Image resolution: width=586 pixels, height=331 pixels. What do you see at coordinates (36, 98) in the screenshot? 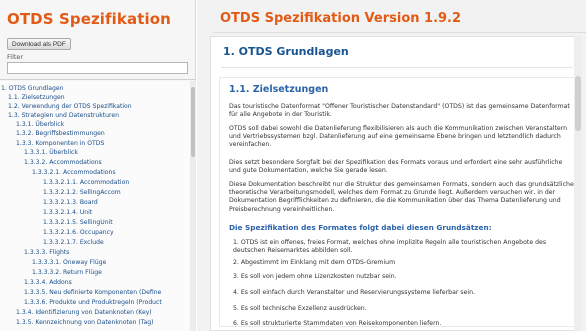
I see `toc-item: 1.1. Zielsetzungen` at bounding box center [36, 98].